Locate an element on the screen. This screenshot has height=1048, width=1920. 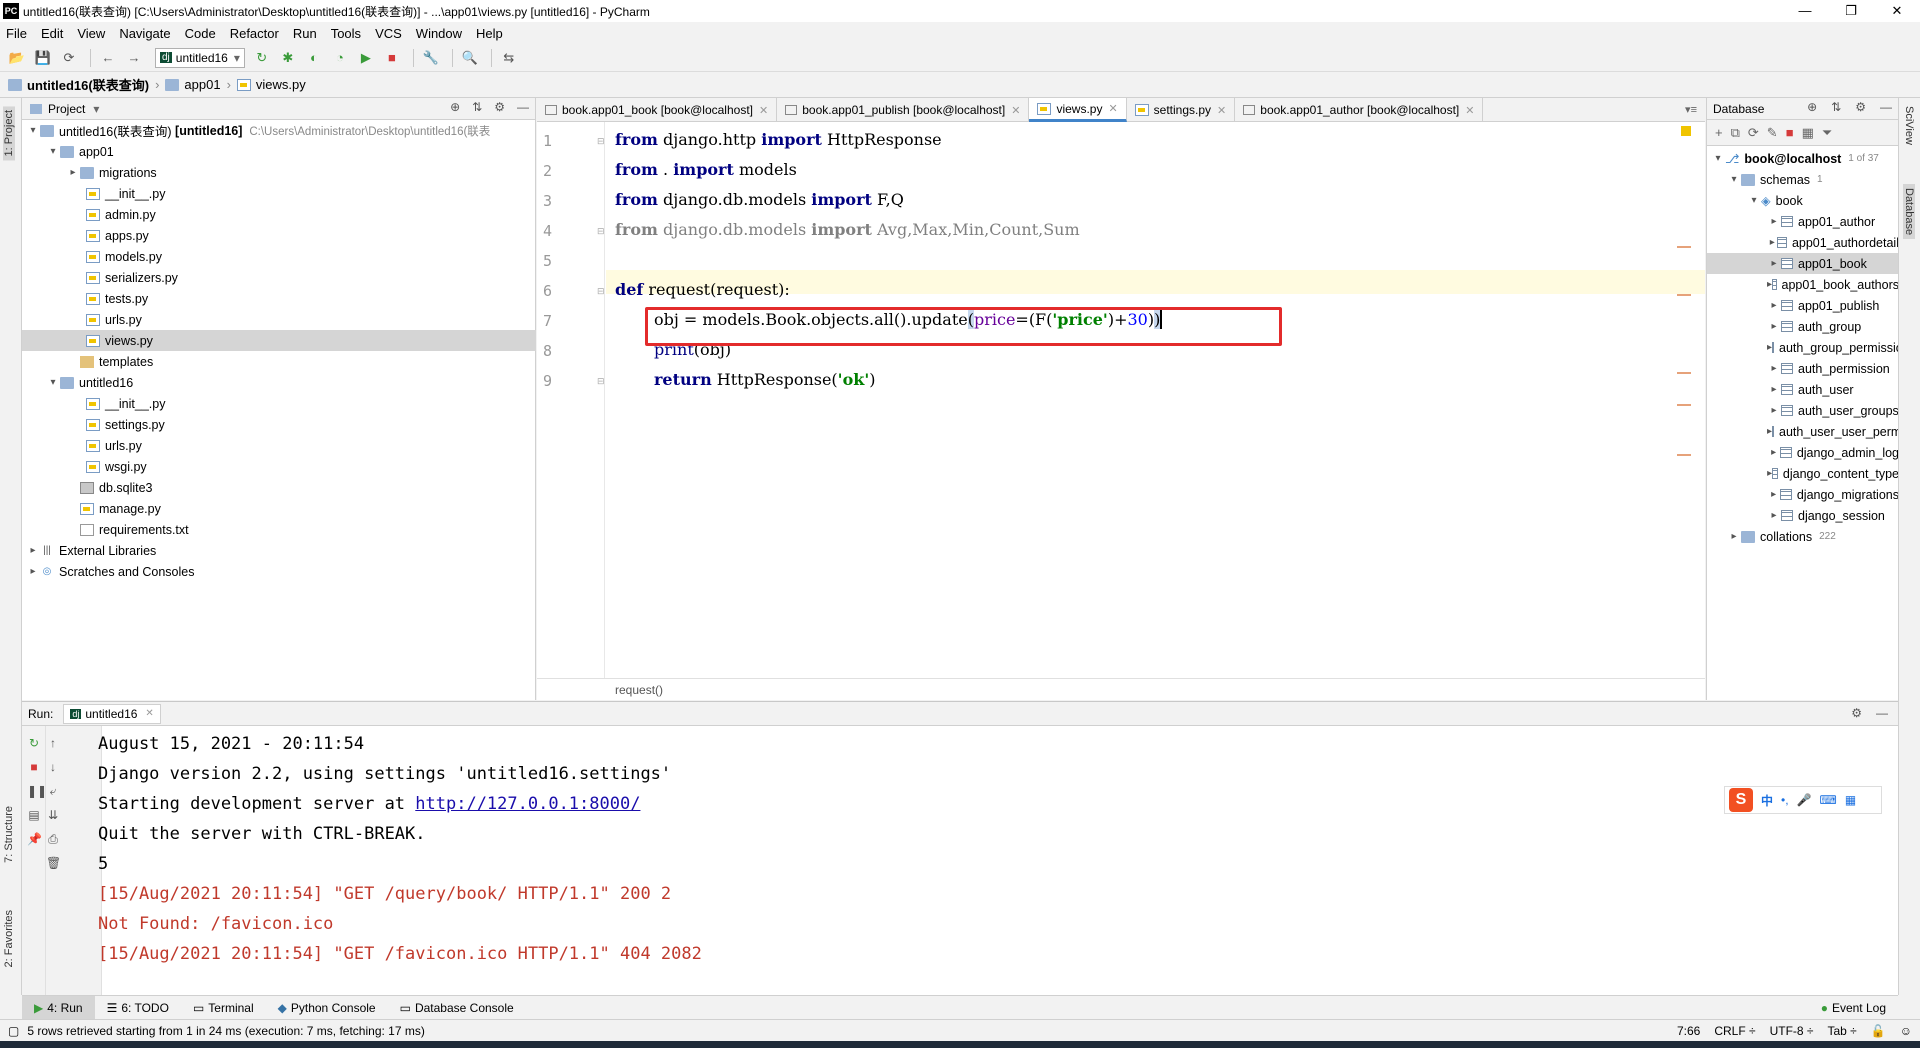
debug-icon: ✱ is located at coordinates (288, 58).